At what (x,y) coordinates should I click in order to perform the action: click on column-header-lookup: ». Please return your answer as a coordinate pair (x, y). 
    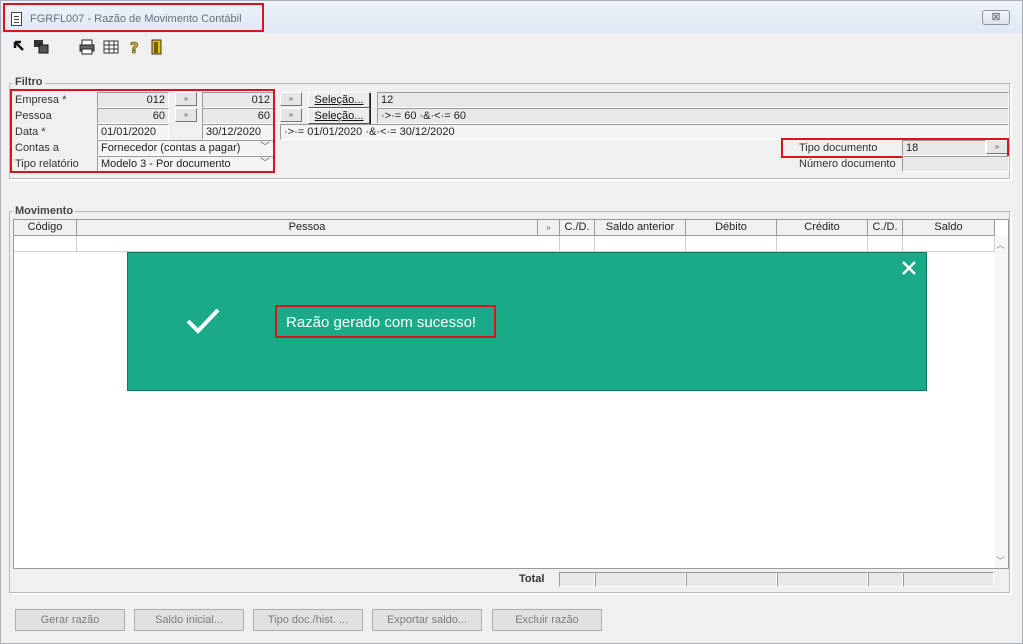
    Looking at the image, I should click on (549, 228).